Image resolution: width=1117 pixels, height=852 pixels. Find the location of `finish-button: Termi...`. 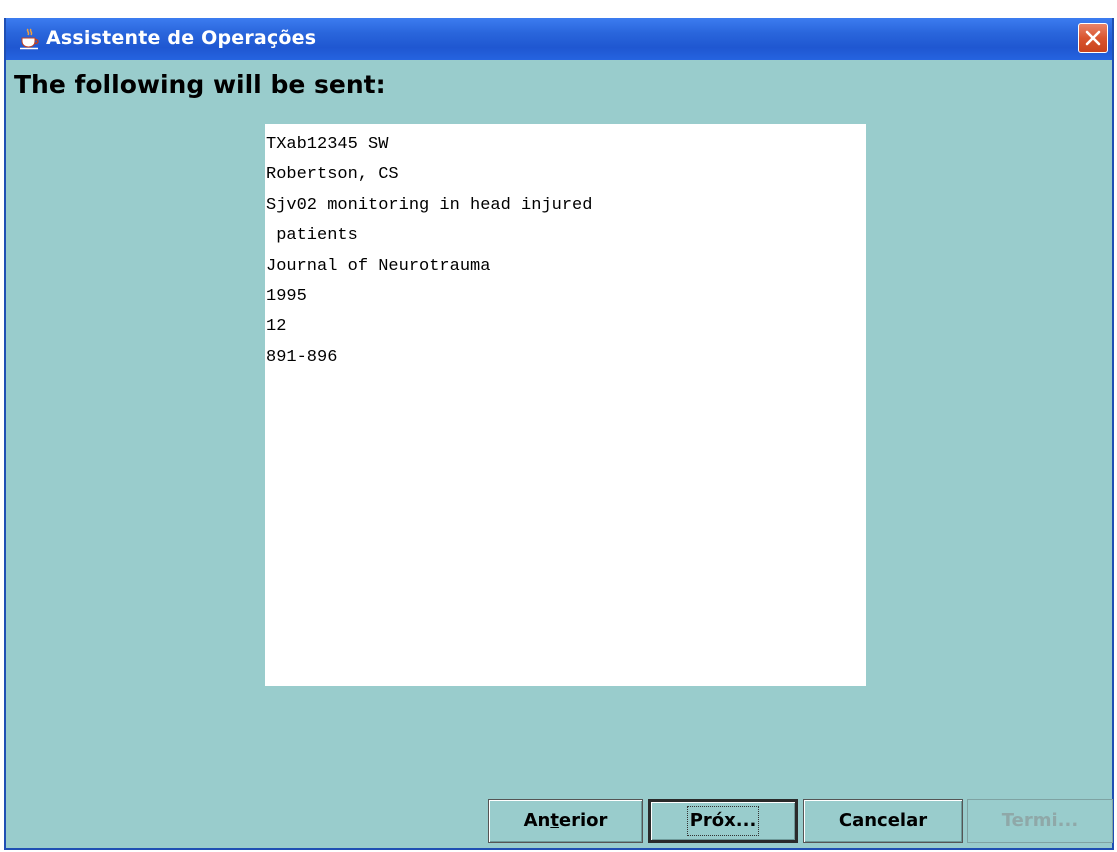

finish-button: Termi... is located at coordinates (1040, 821).